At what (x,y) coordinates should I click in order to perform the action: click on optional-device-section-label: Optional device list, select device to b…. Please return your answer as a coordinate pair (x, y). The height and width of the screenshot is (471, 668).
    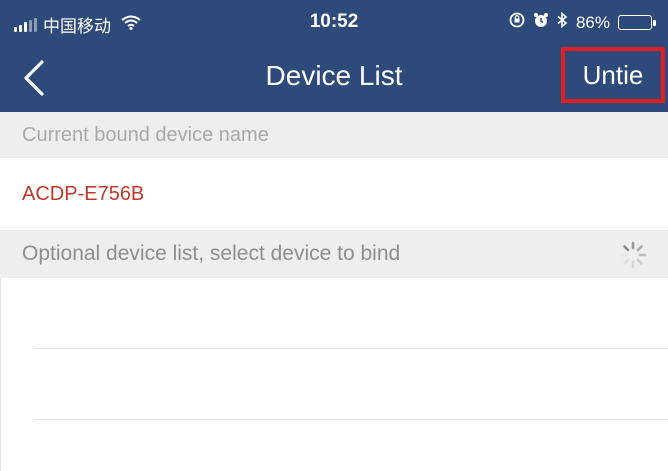
    Looking at the image, I should click on (211, 253).